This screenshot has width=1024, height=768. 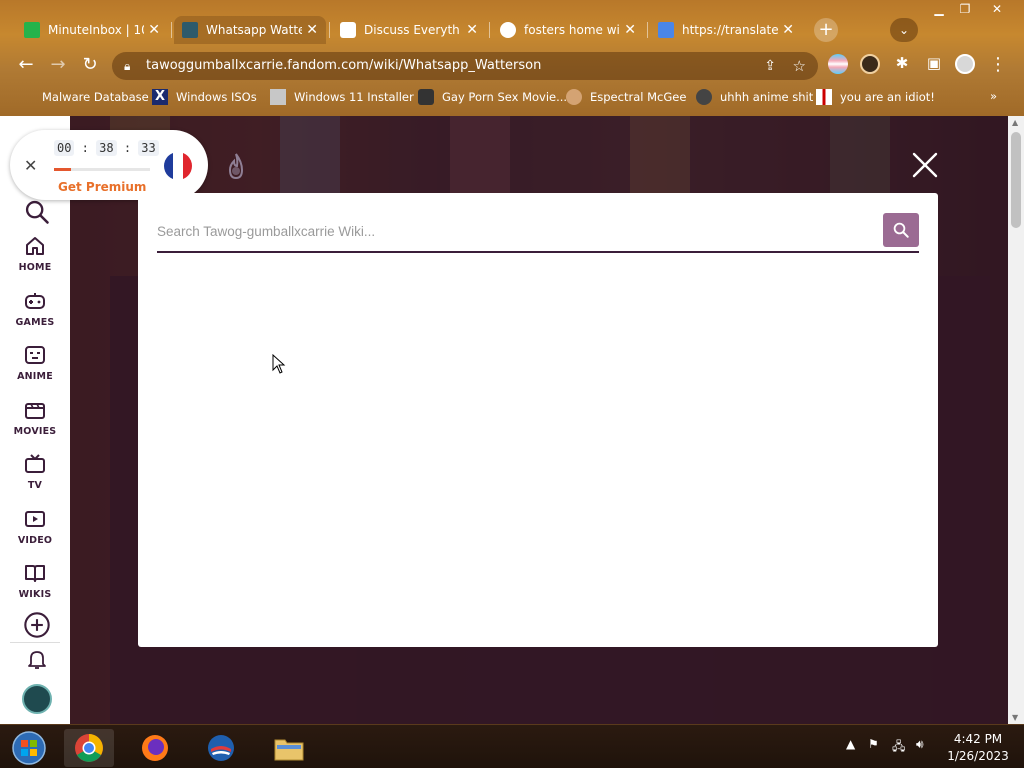 I want to click on fandom-sidebar: HOME GAMES ANIME MOVIES TV VIDEO WIKIS, so click(x=35, y=420).